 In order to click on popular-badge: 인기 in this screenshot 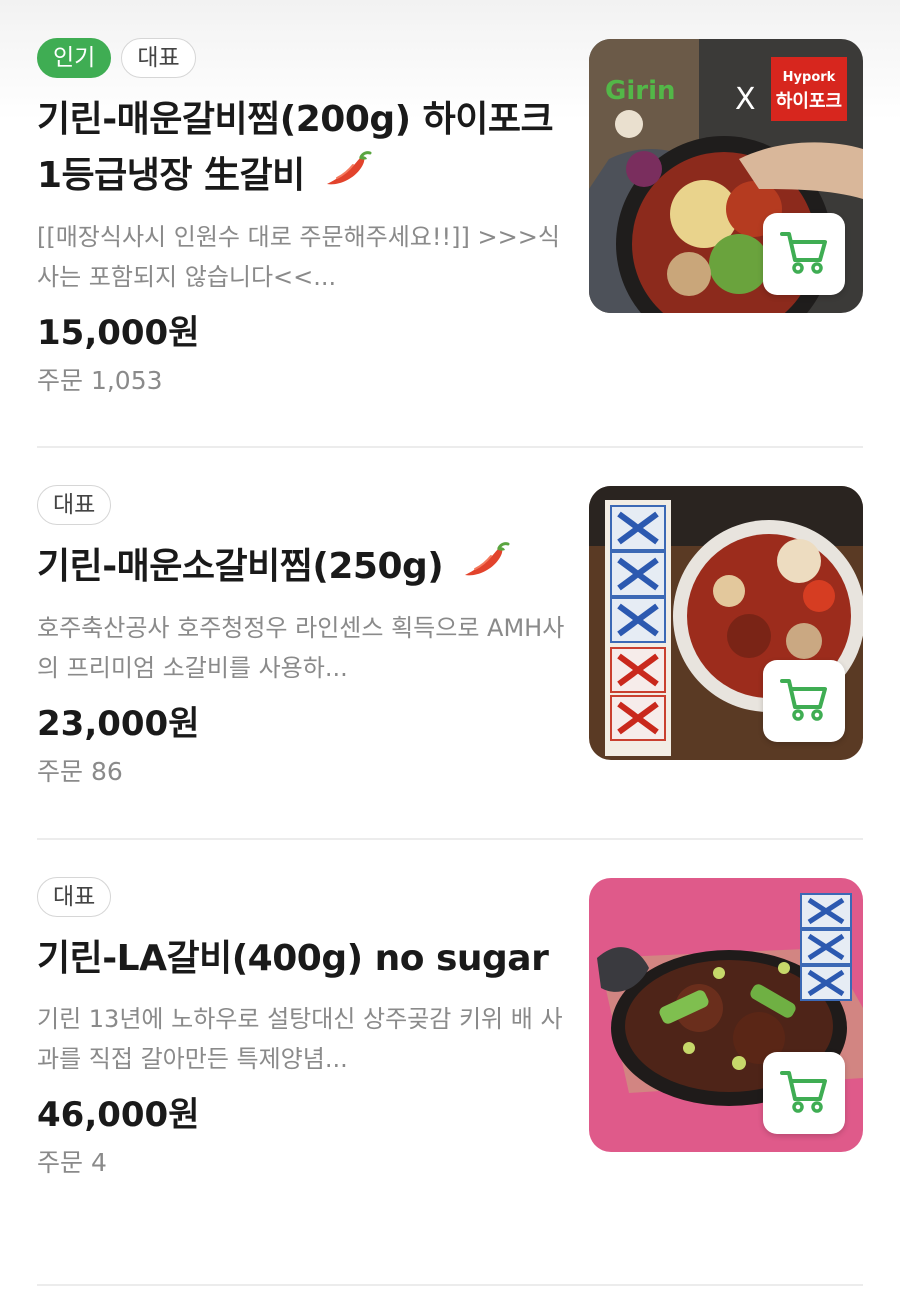, I will do `click(74, 58)`.